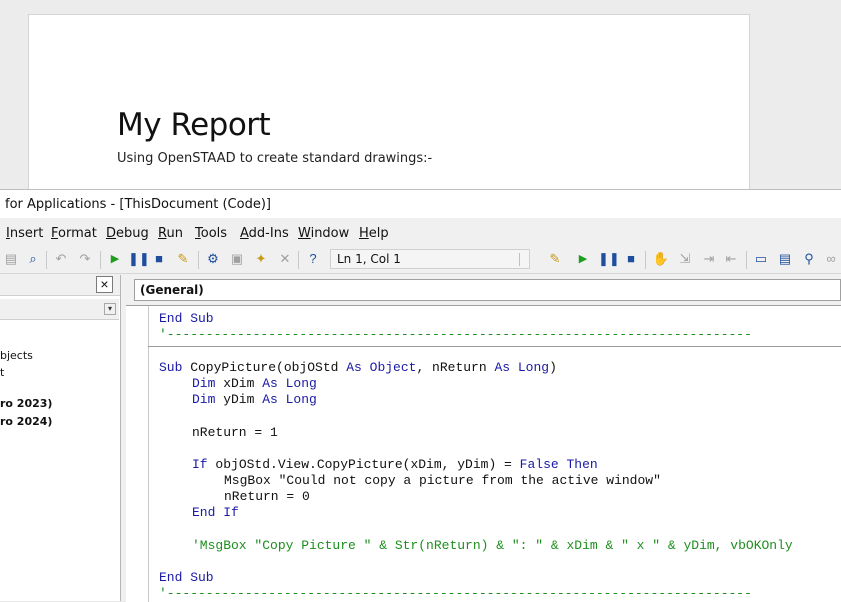 The height and width of the screenshot is (602, 841). I want to click on locals-window-icon: ▭, so click(761, 259).